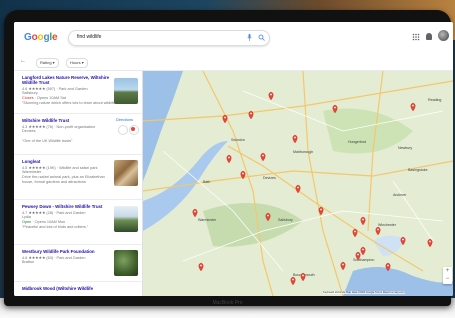 This screenshot has height=318, width=455. Describe the element at coordinates (169, 38) in the screenshot. I see `search-bar: find wildlife` at that location.